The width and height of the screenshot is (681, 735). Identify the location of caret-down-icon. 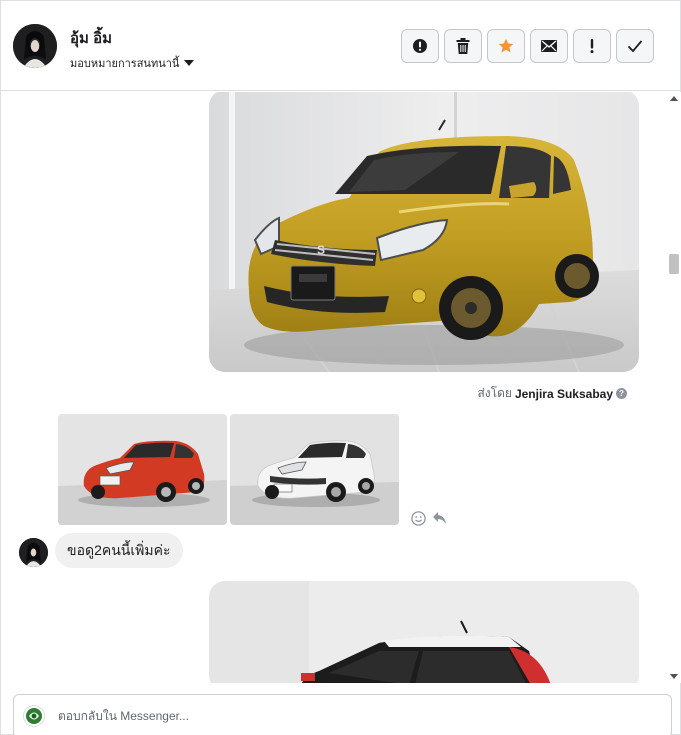
(189, 63).